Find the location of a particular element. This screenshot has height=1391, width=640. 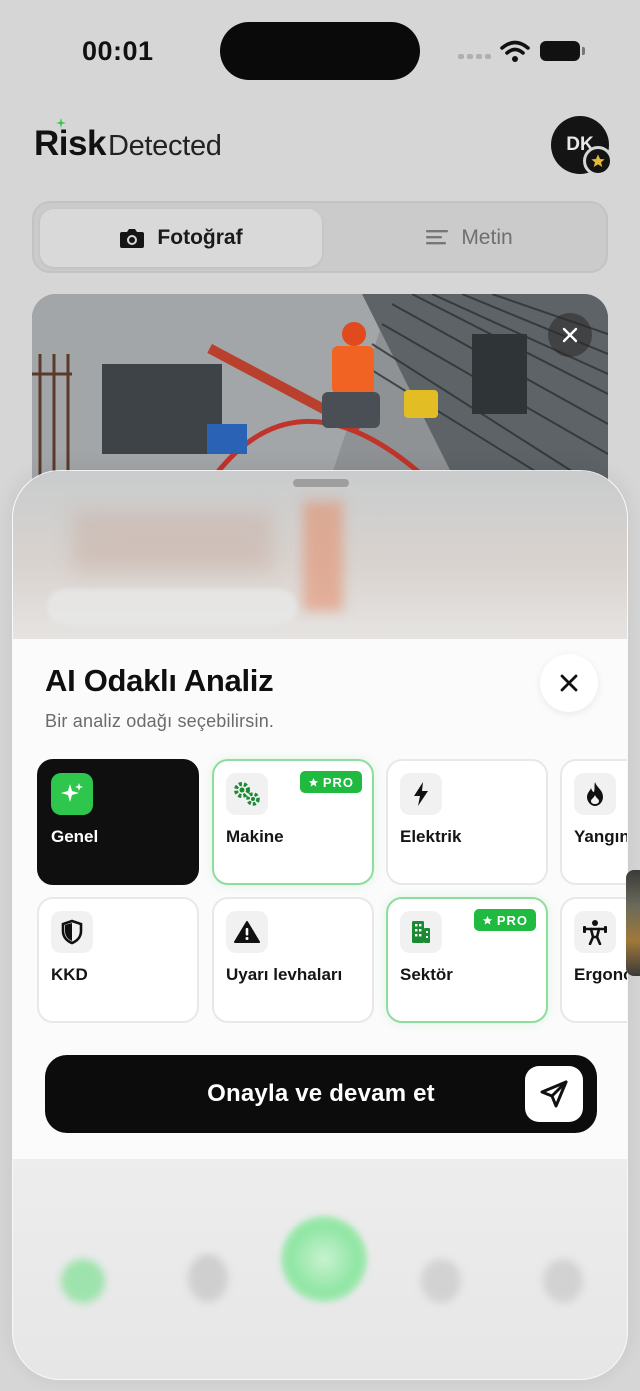

bolt-icon is located at coordinates (421, 794).